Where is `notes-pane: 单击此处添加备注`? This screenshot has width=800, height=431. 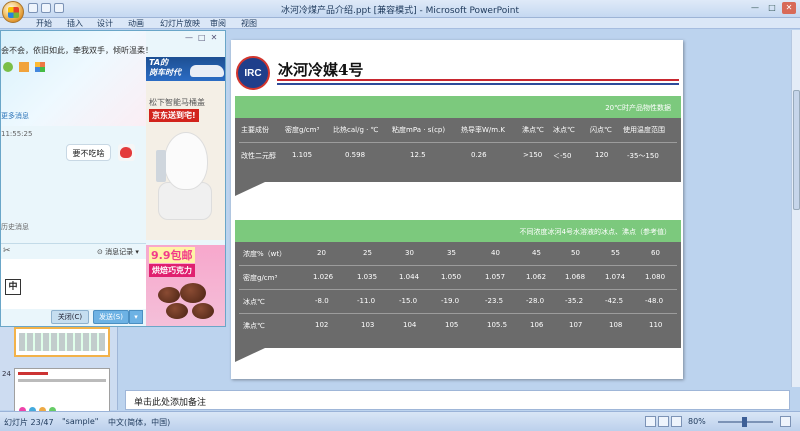
notes-pane: 单击此处添加备注 is located at coordinates (457, 400).